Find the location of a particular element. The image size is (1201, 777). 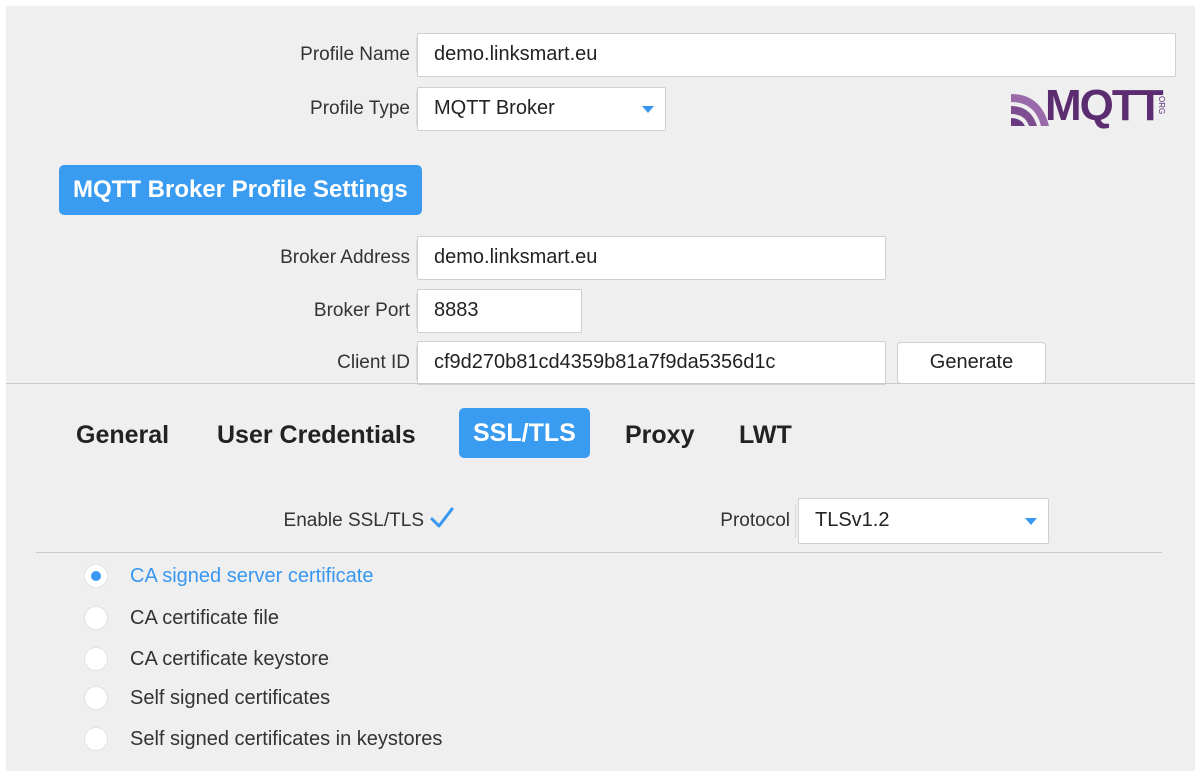

broker-port-label: Broker Port is located at coordinates (361, 310).